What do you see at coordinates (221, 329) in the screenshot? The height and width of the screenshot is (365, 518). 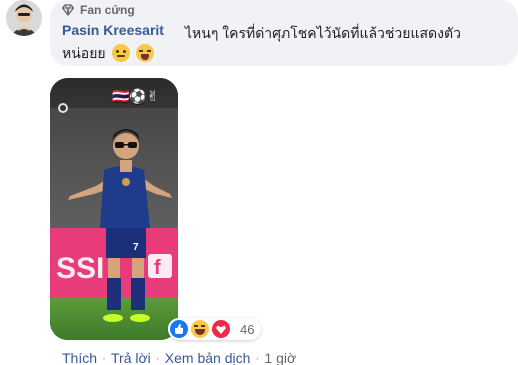 I see `love-reaction-icon` at bounding box center [221, 329].